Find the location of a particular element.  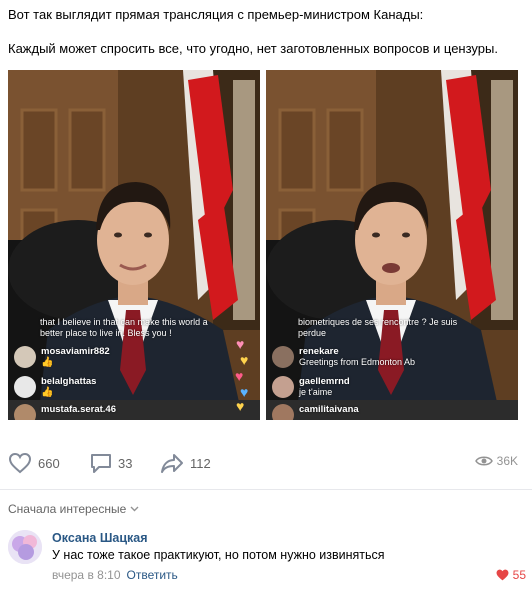

heart-filled-icon is located at coordinates (502, 575).